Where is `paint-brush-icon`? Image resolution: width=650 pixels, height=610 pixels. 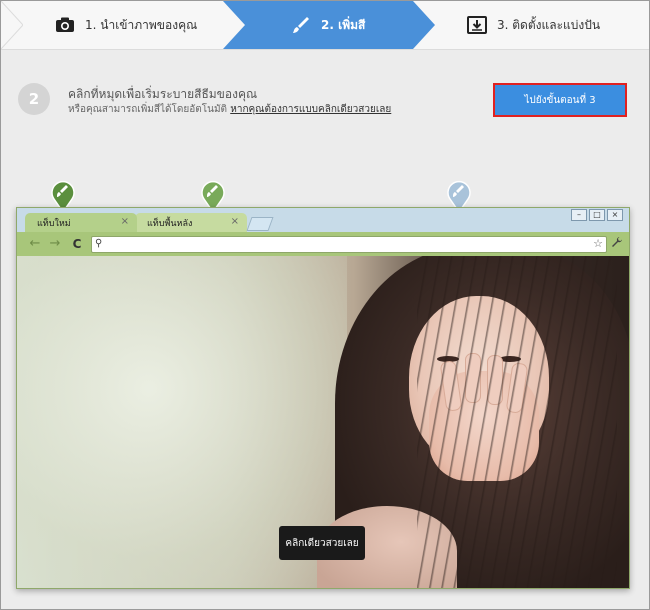 paint-brush-icon is located at coordinates (301, 25).